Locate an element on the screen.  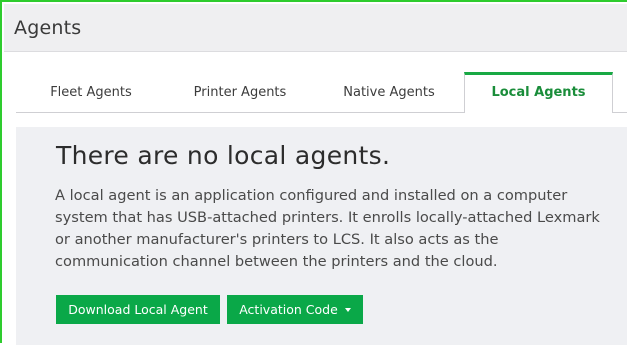
empty-state-title: There are no local agents. is located at coordinates (223, 155).